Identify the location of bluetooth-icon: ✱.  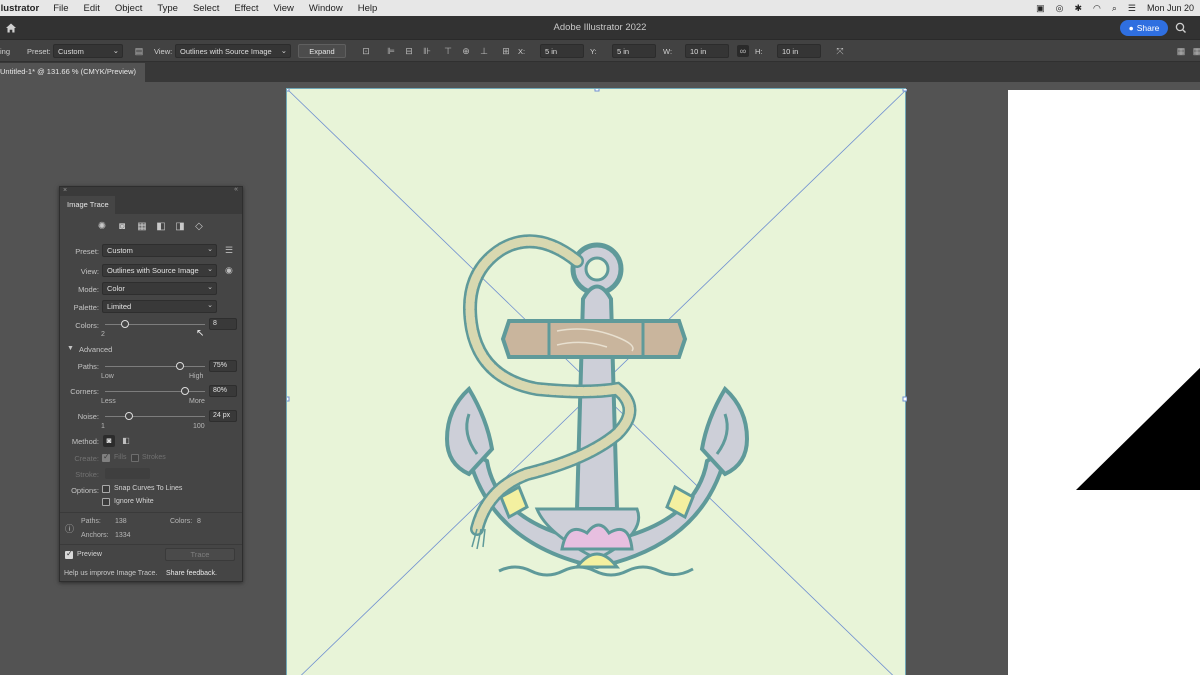
(1078, 8).